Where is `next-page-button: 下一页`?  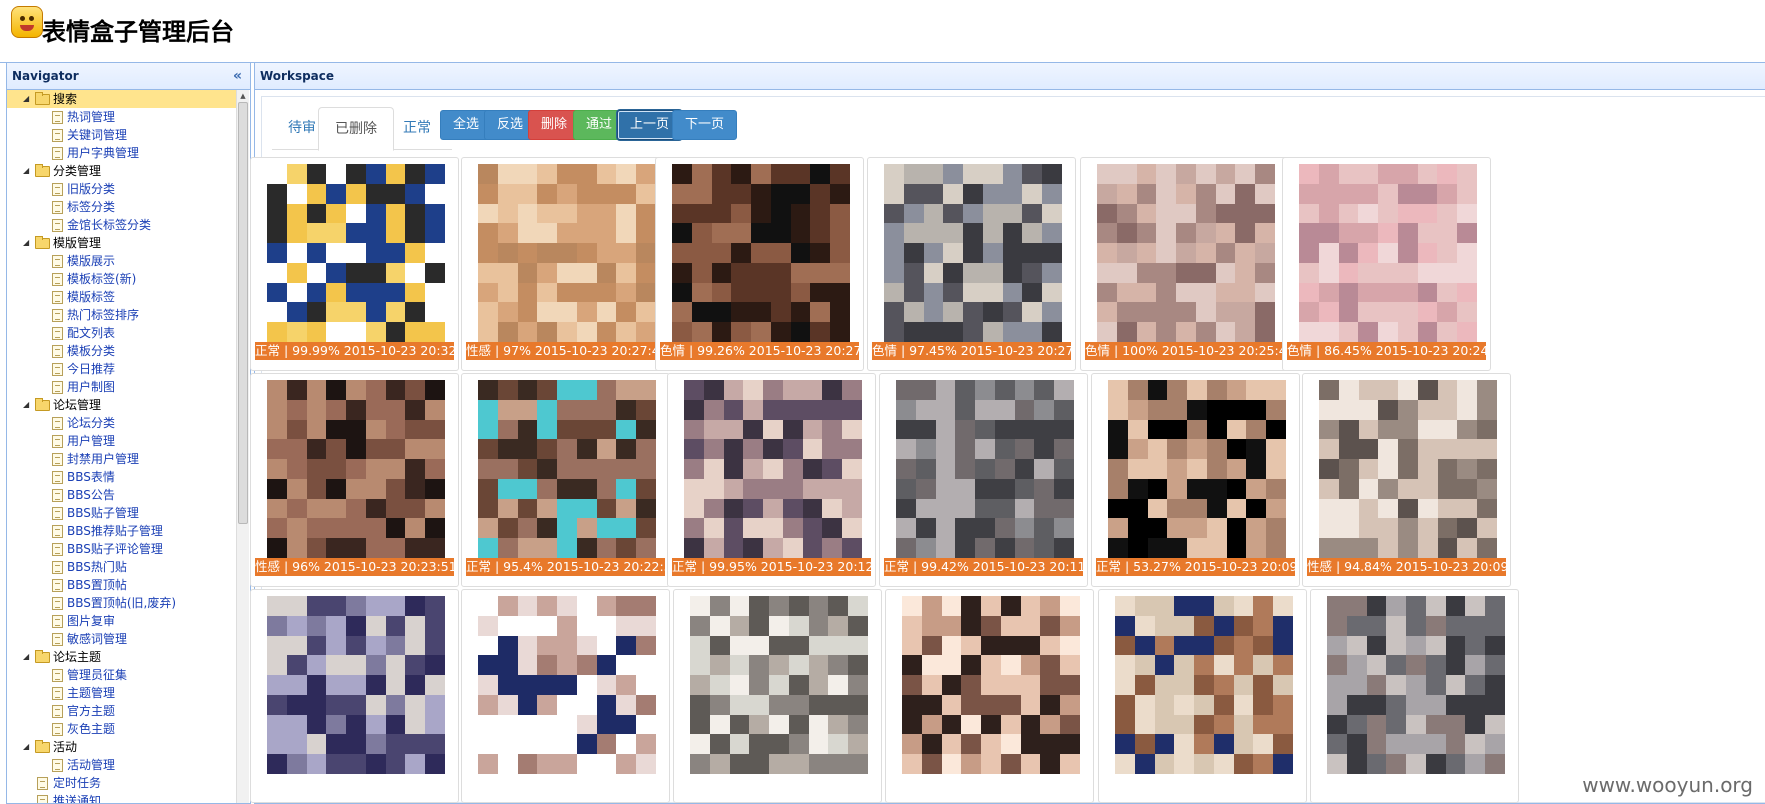
next-page-button: 下一页 is located at coordinates (705, 125).